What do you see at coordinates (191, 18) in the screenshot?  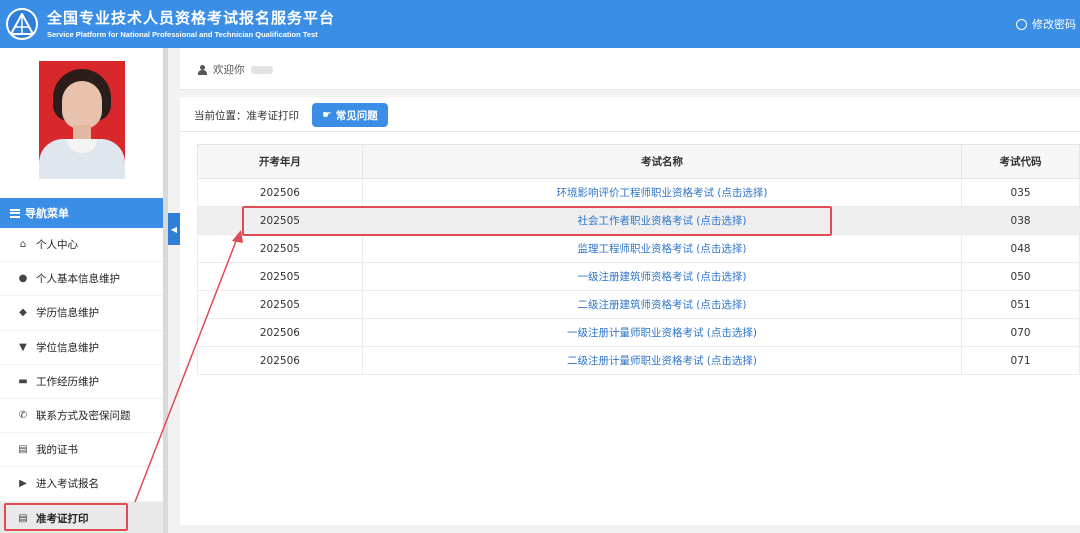 I see `platform-title: 全国专业技术人员资格考试报名服务平台` at bounding box center [191, 18].